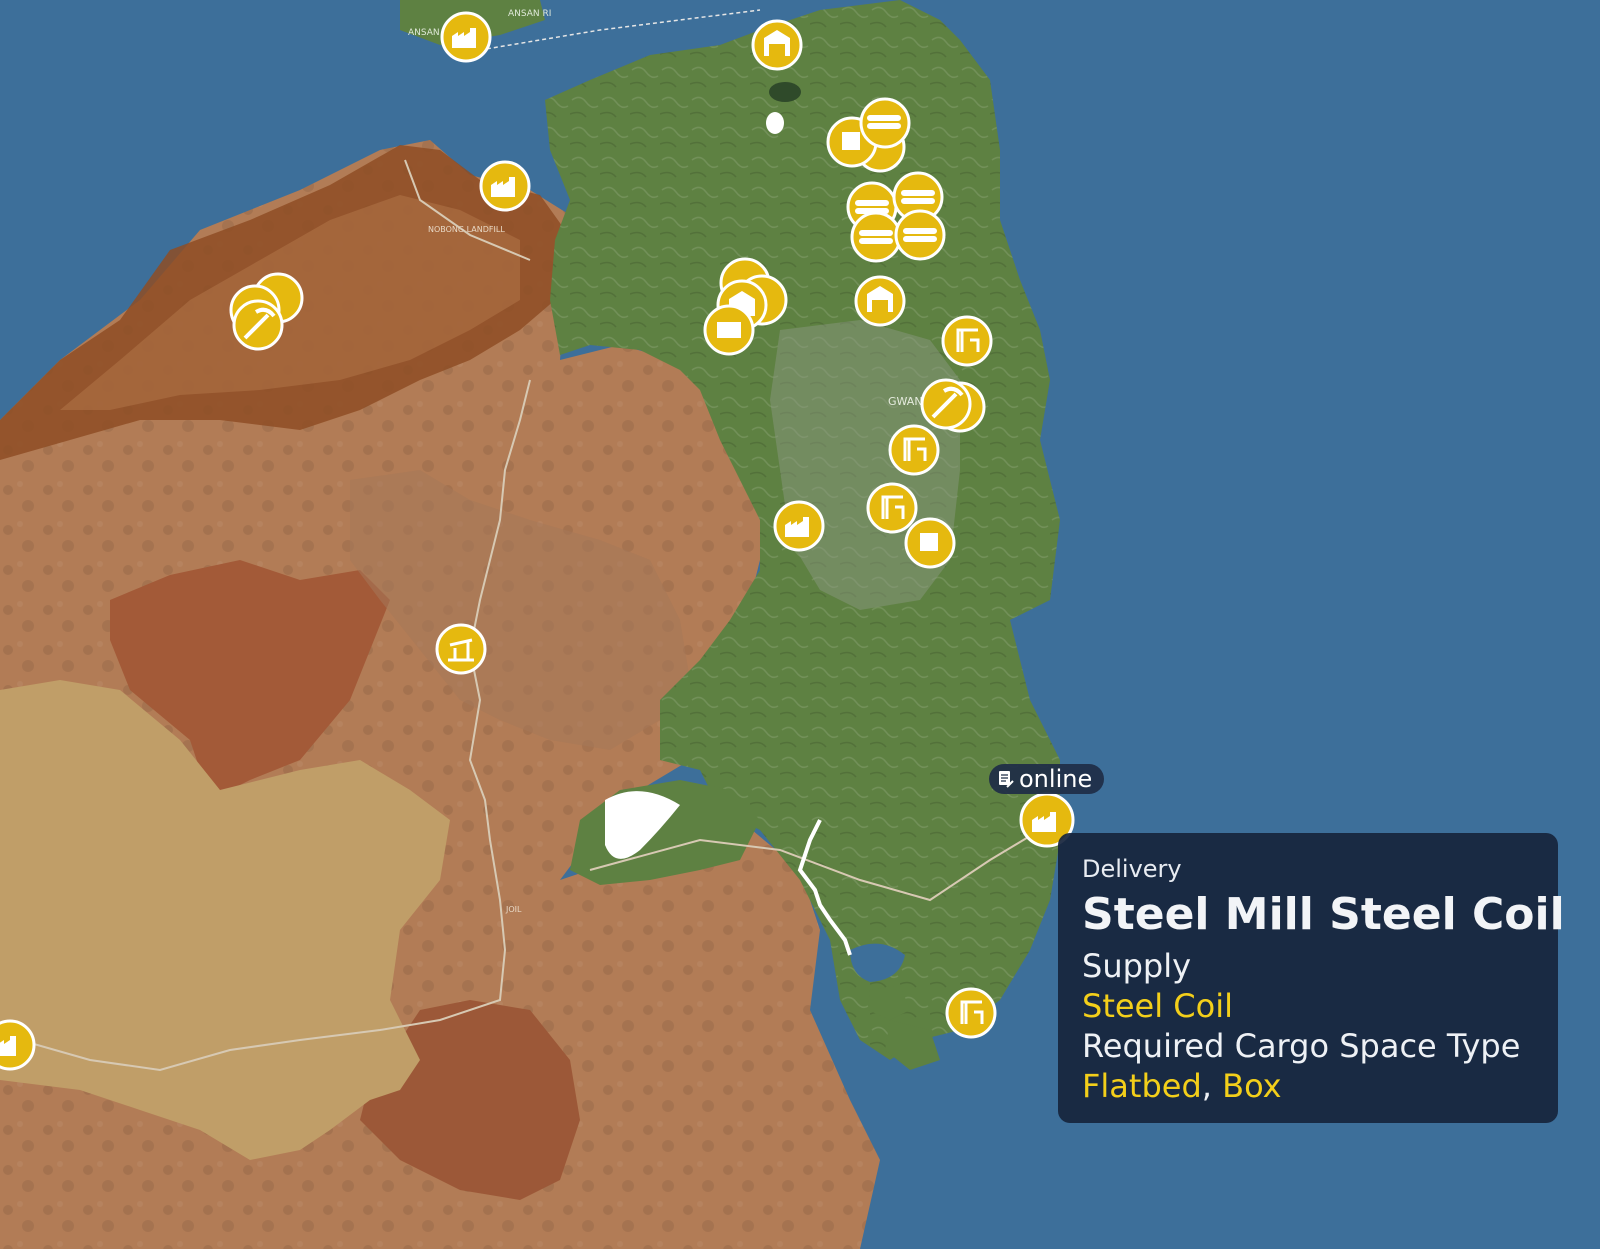  I want to click on place-label: ANSAN RI, so click(529, 14).